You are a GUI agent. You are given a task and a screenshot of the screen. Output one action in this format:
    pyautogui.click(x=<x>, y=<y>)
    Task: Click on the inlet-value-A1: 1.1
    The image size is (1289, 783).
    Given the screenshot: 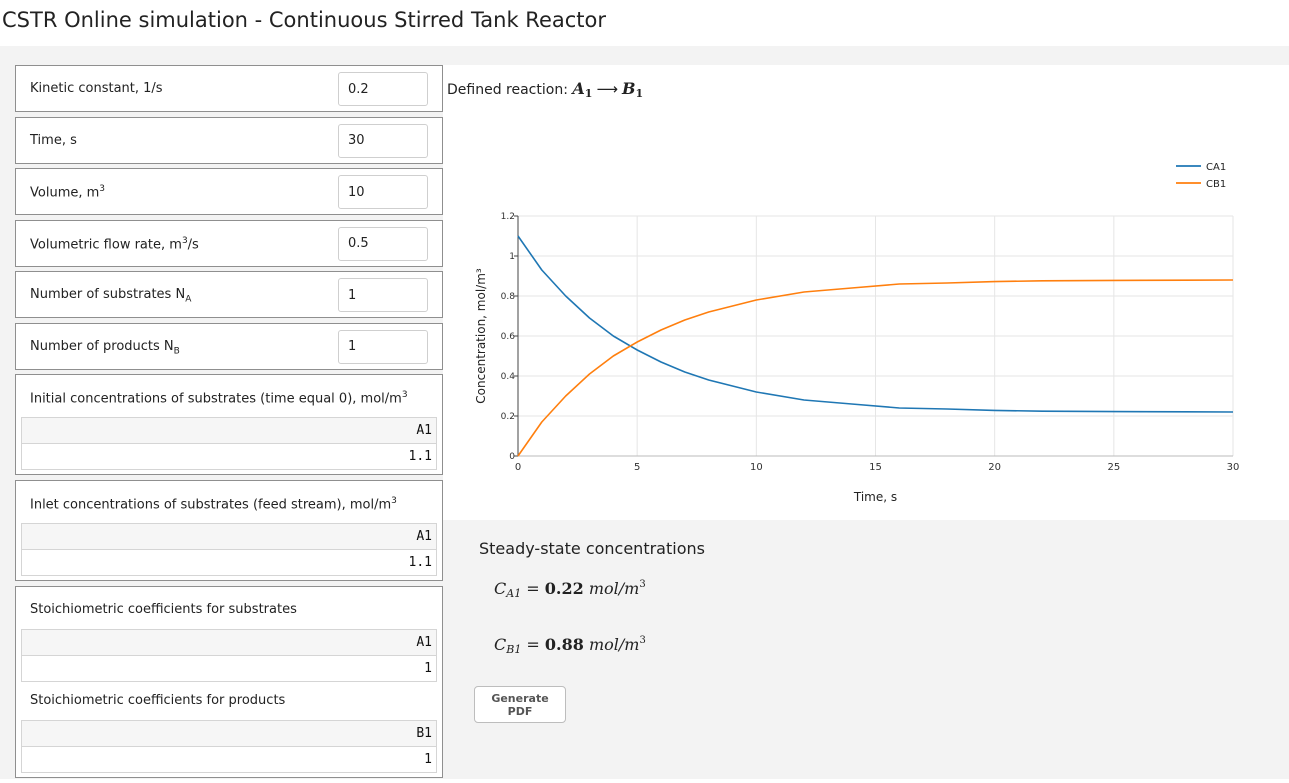 What is the action you would take?
    pyautogui.click(x=229, y=562)
    